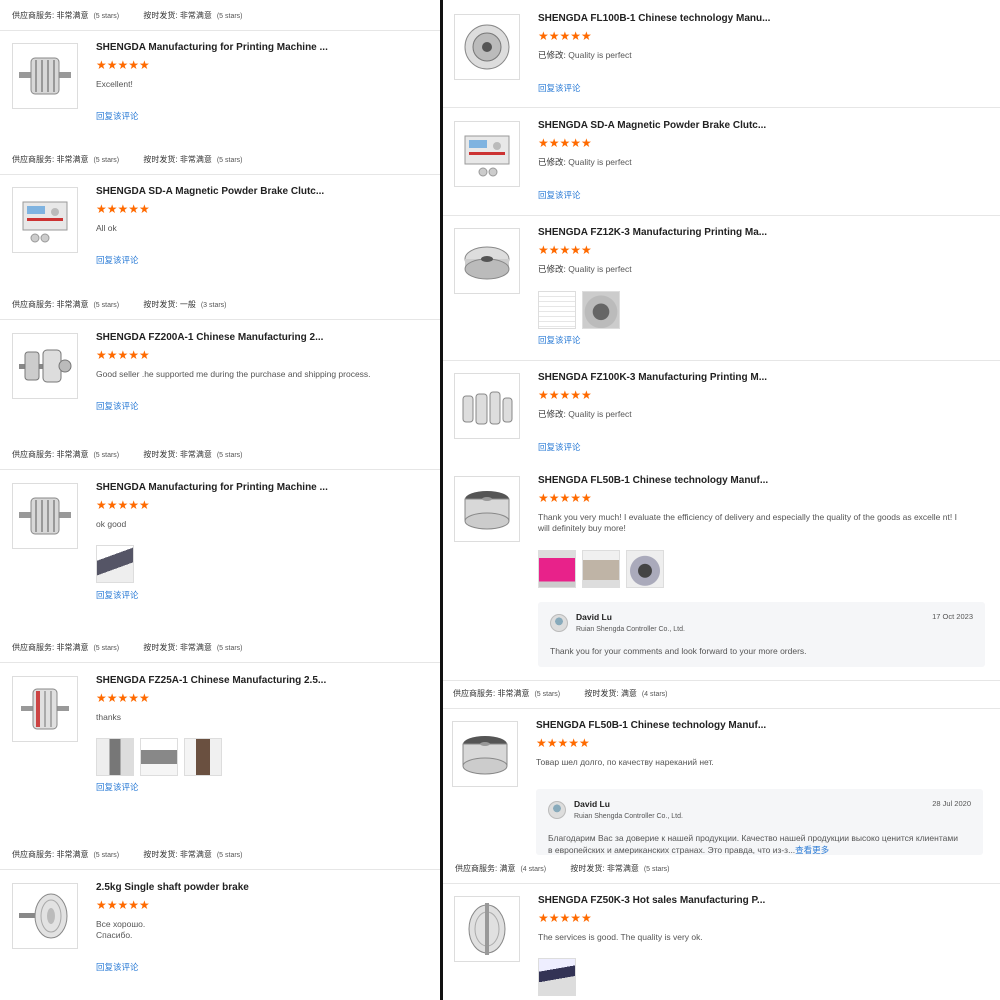 The height and width of the screenshot is (1000, 1000). Describe the element at coordinates (172, 887) in the screenshot. I see `product-title: 2.5kg Single shaft powder brake` at that location.